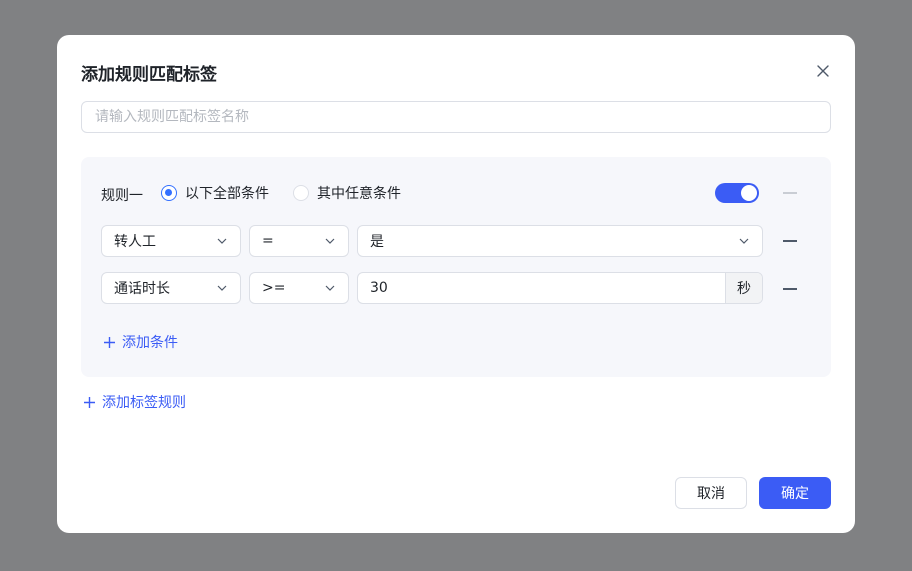 The image size is (912, 571). I want to click on radio-label: 以下全部条件, so click(227, 194).